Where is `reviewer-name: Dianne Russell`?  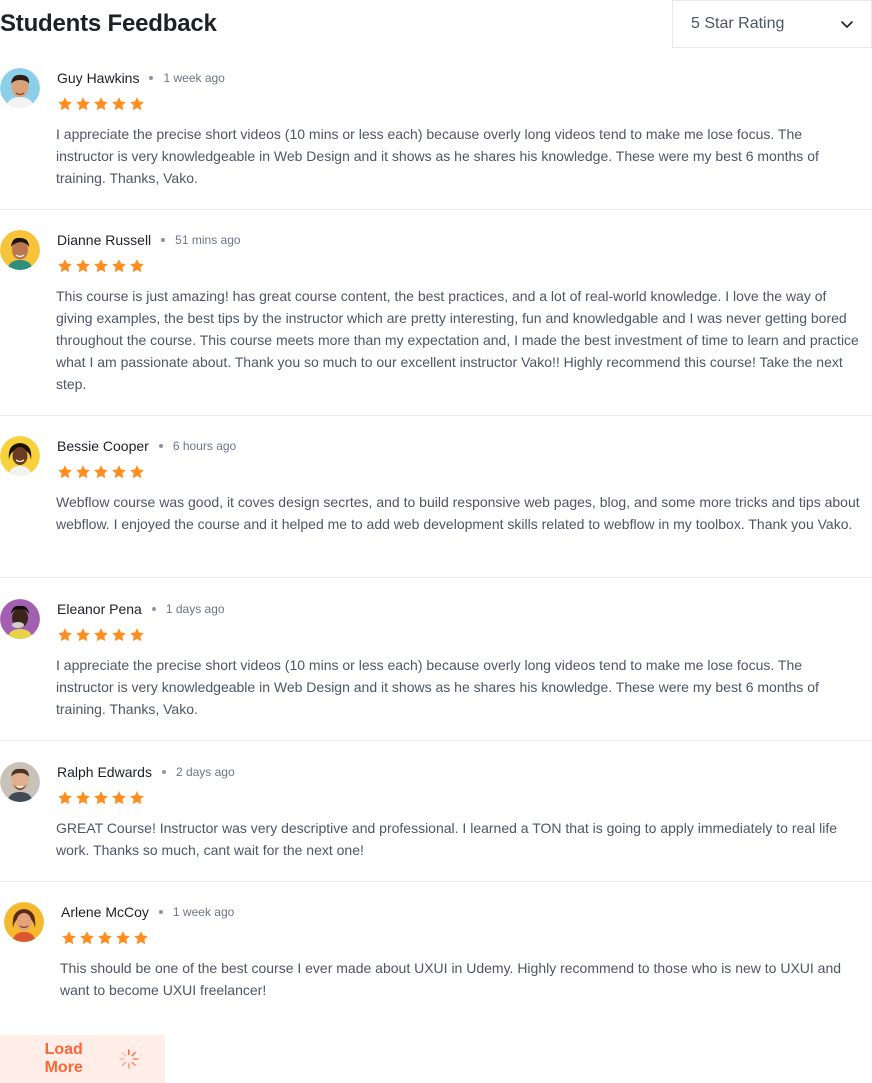 reviewer-name: Dianne Russell is located at coordinates (104, 240).